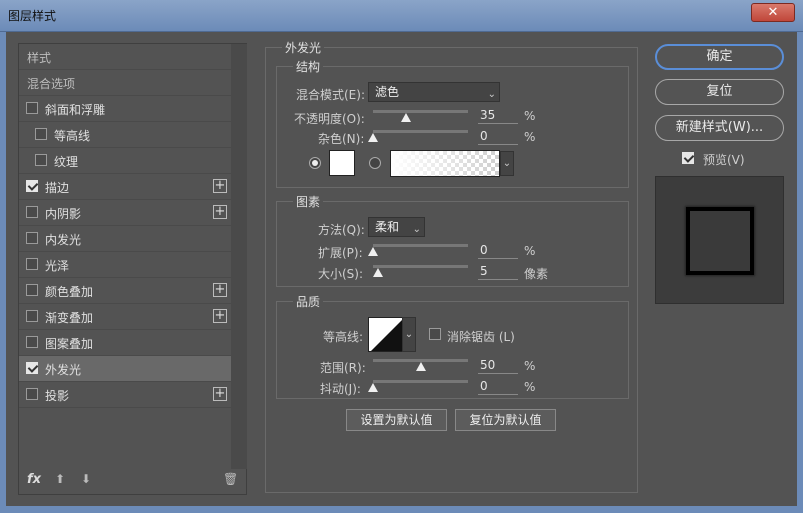  Describe the element at coordinates (401, 509) in the screenshot. I see `window-frame-bottom` at that location.